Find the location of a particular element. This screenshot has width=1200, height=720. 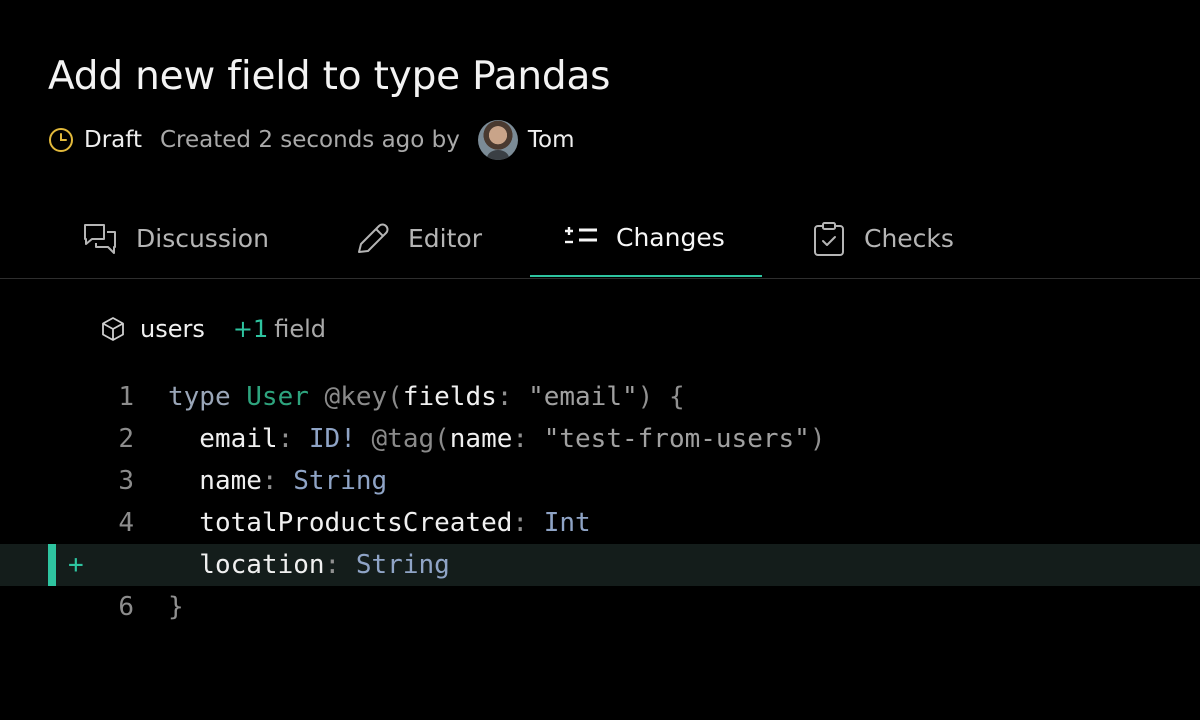

added-marker: + is located at coordinates (76, 565).